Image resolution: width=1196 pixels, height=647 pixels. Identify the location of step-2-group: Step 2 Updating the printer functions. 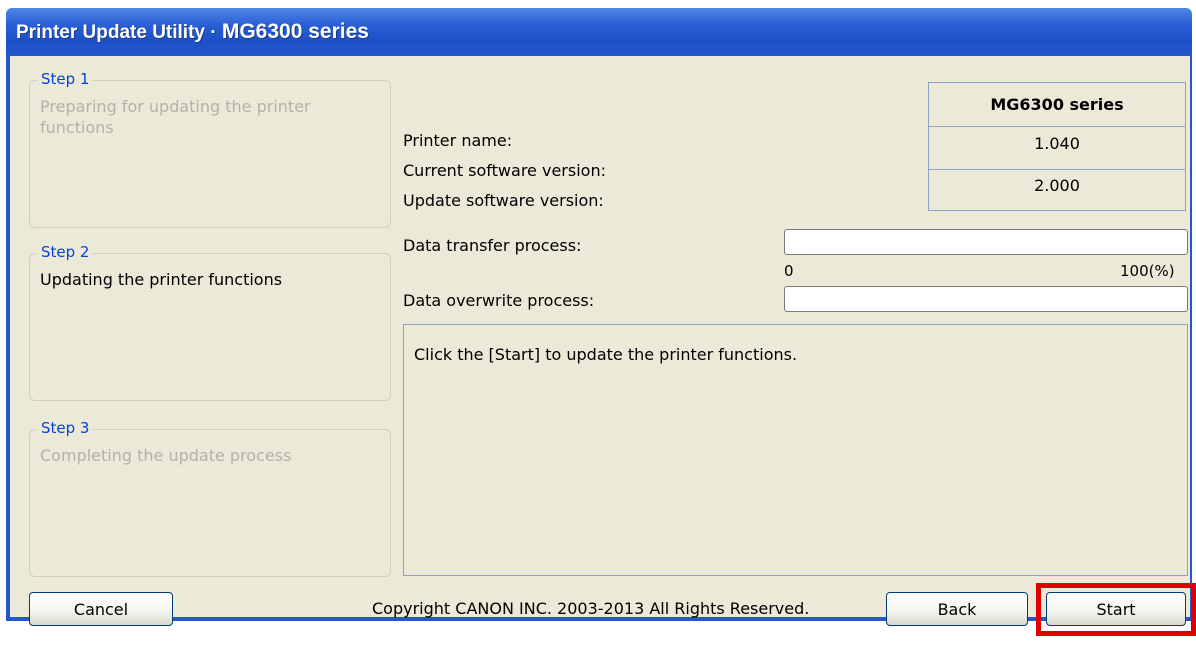
(210, 322).